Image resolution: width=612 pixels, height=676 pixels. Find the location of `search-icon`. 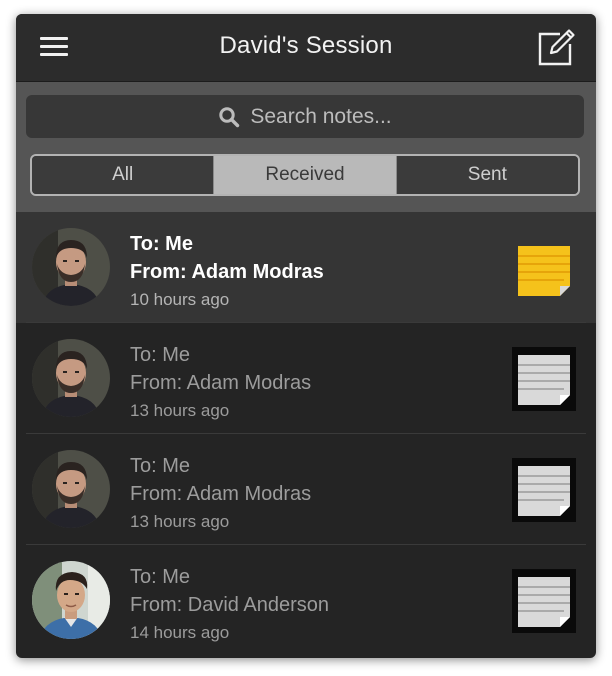

search-icon is located at coordinates (229, 116).